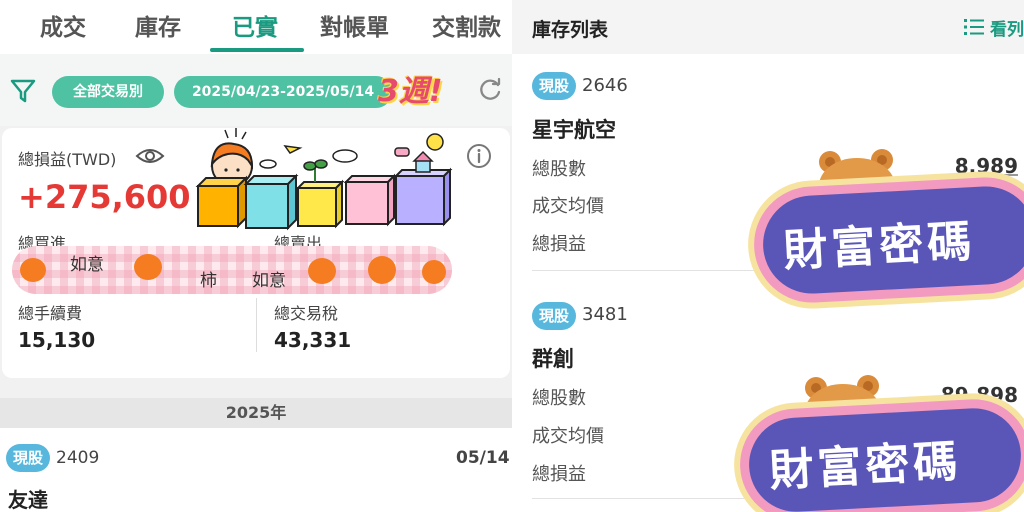 This screenshot has height=512, width=1024. Describe the element at coordinates (104, 197) in the screenshot. I see `total-pl-value: +275,600` at that location.